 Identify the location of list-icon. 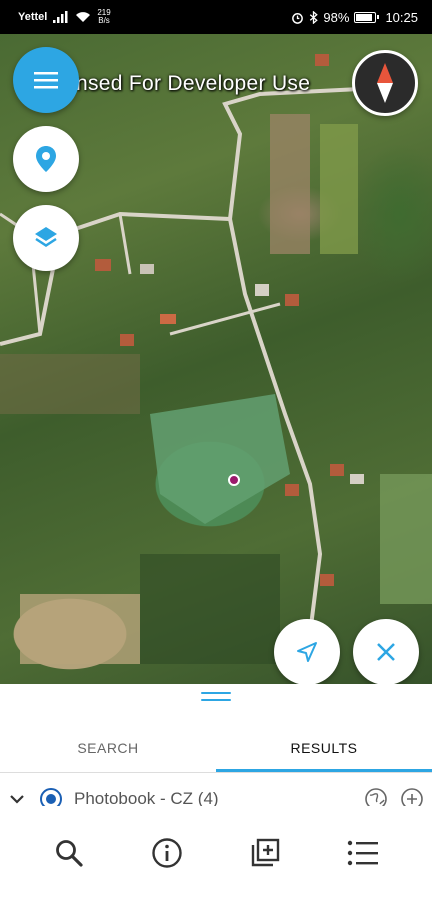
(362, 853).